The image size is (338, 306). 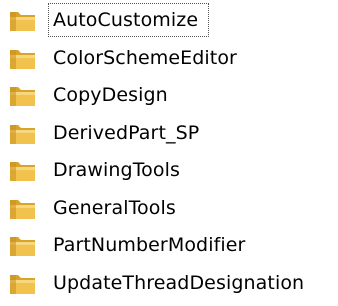 I want to click on folder-item-colorschemeeditor: ColorSchemeEditor, so click(x=169, y=59).